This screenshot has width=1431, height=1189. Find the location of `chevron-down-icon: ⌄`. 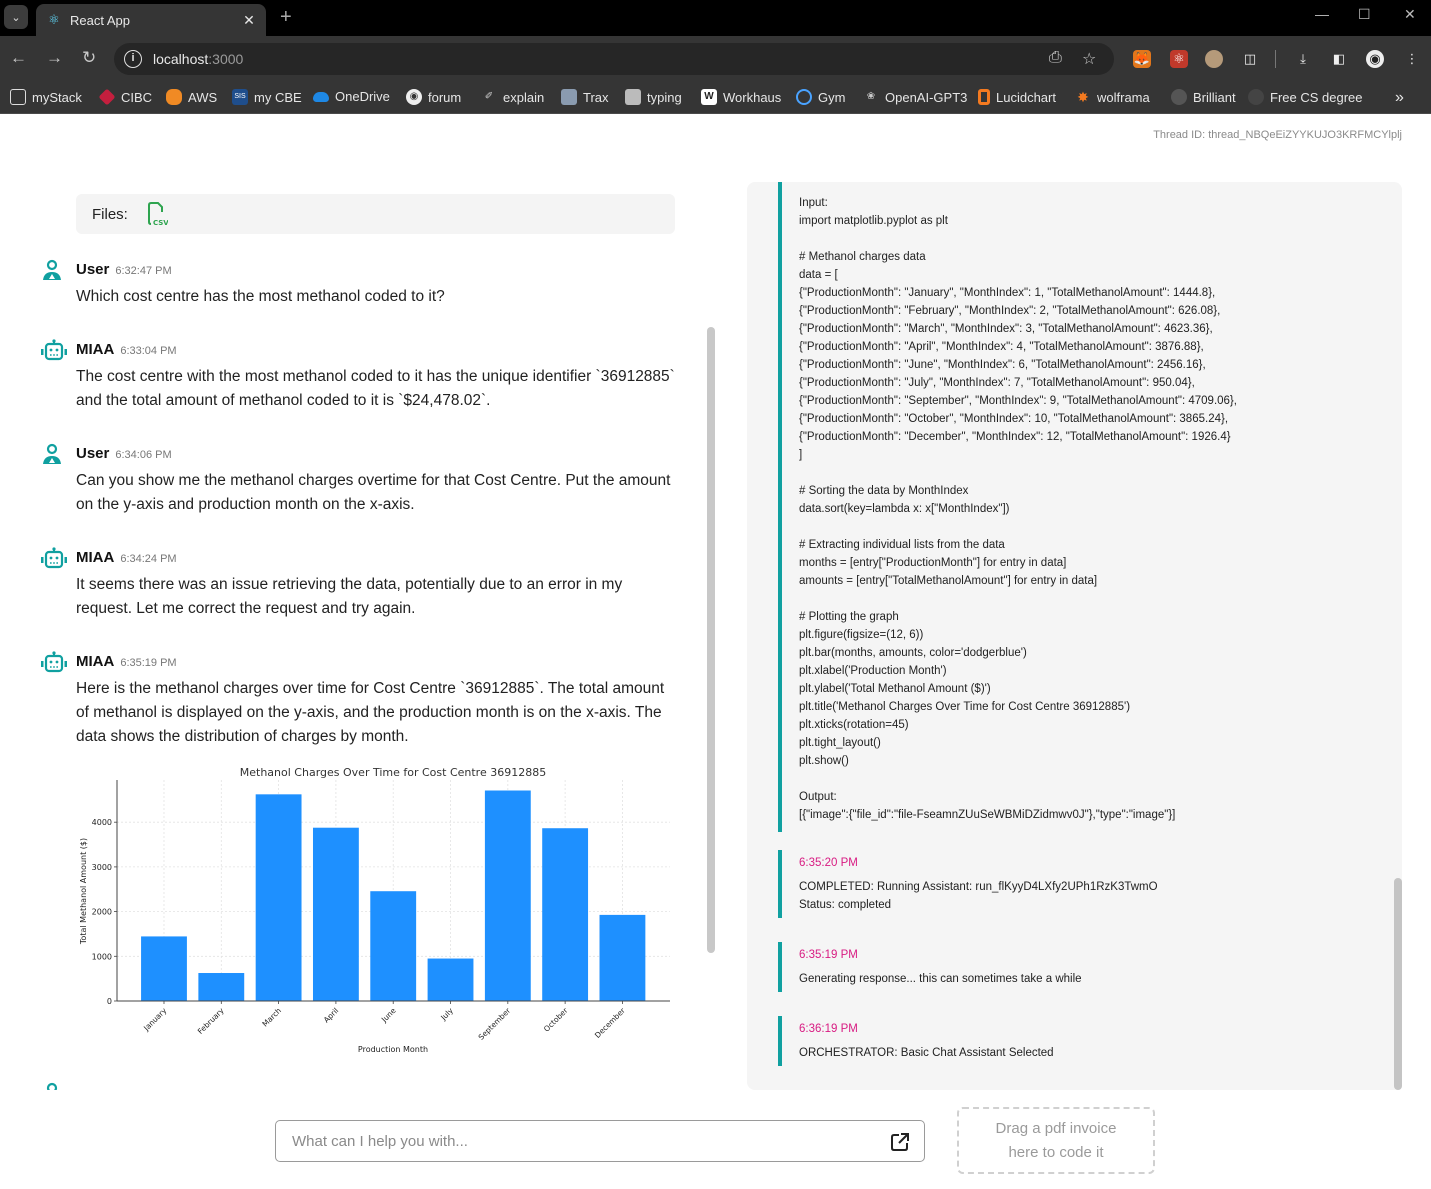

chevron-down-icon: ⌄ is located at coordinates (16, 17).